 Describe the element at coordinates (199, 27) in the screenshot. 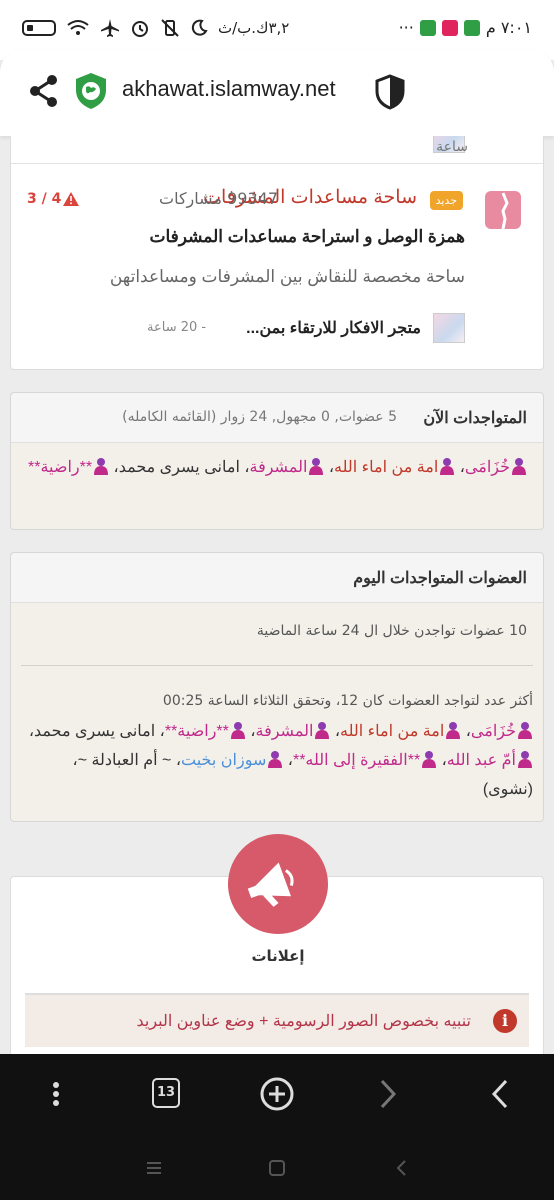

I see `moon-icon` at that location.